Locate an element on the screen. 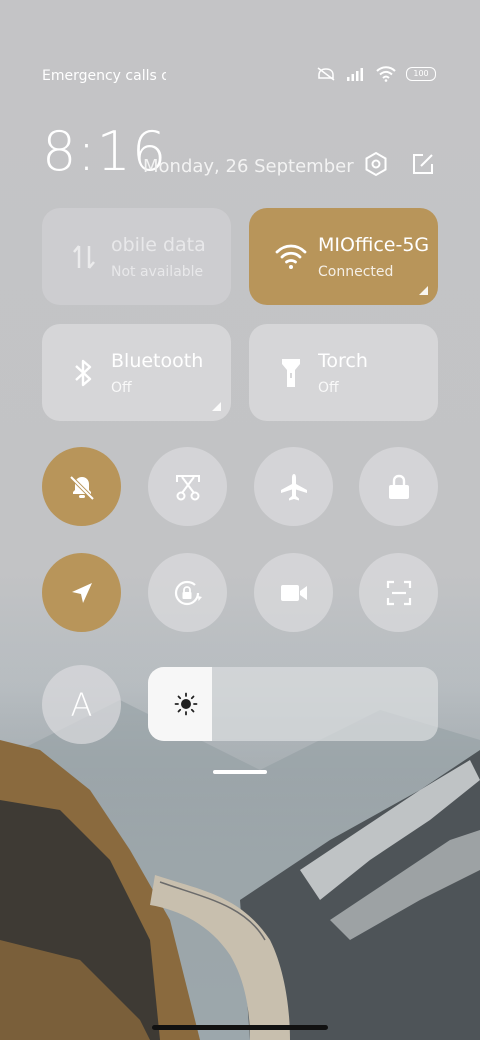 The height and width of the screenshot is (1040, 480). settings-button is located at coordinates (376, 164).